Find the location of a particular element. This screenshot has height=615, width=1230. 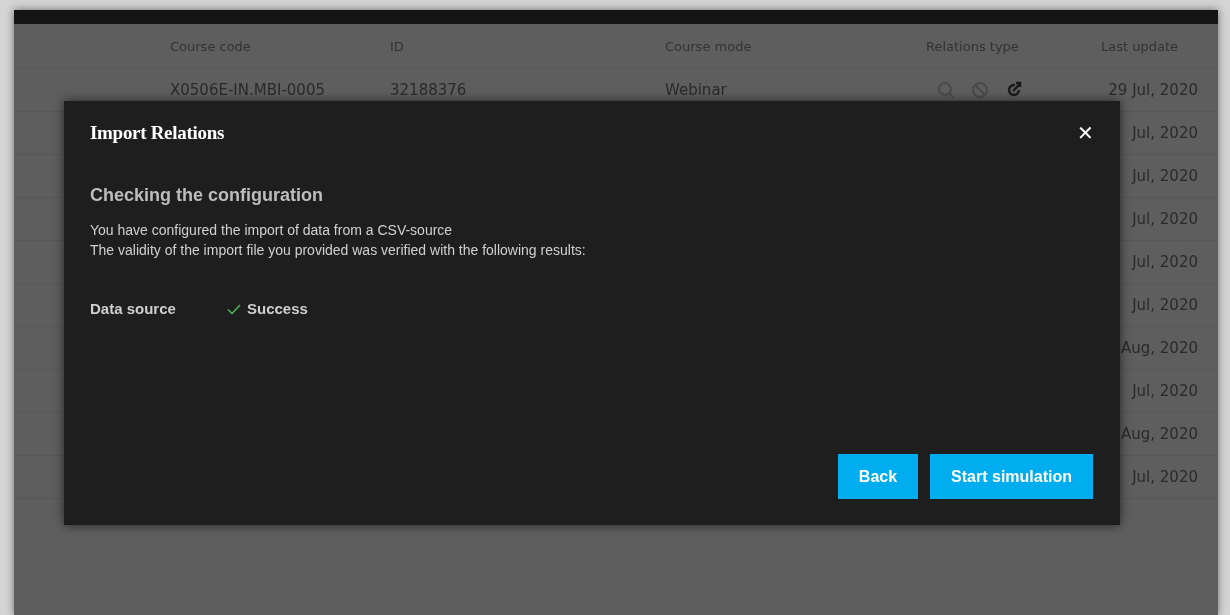

result-label: Data source is located at coordinates (133, 308).